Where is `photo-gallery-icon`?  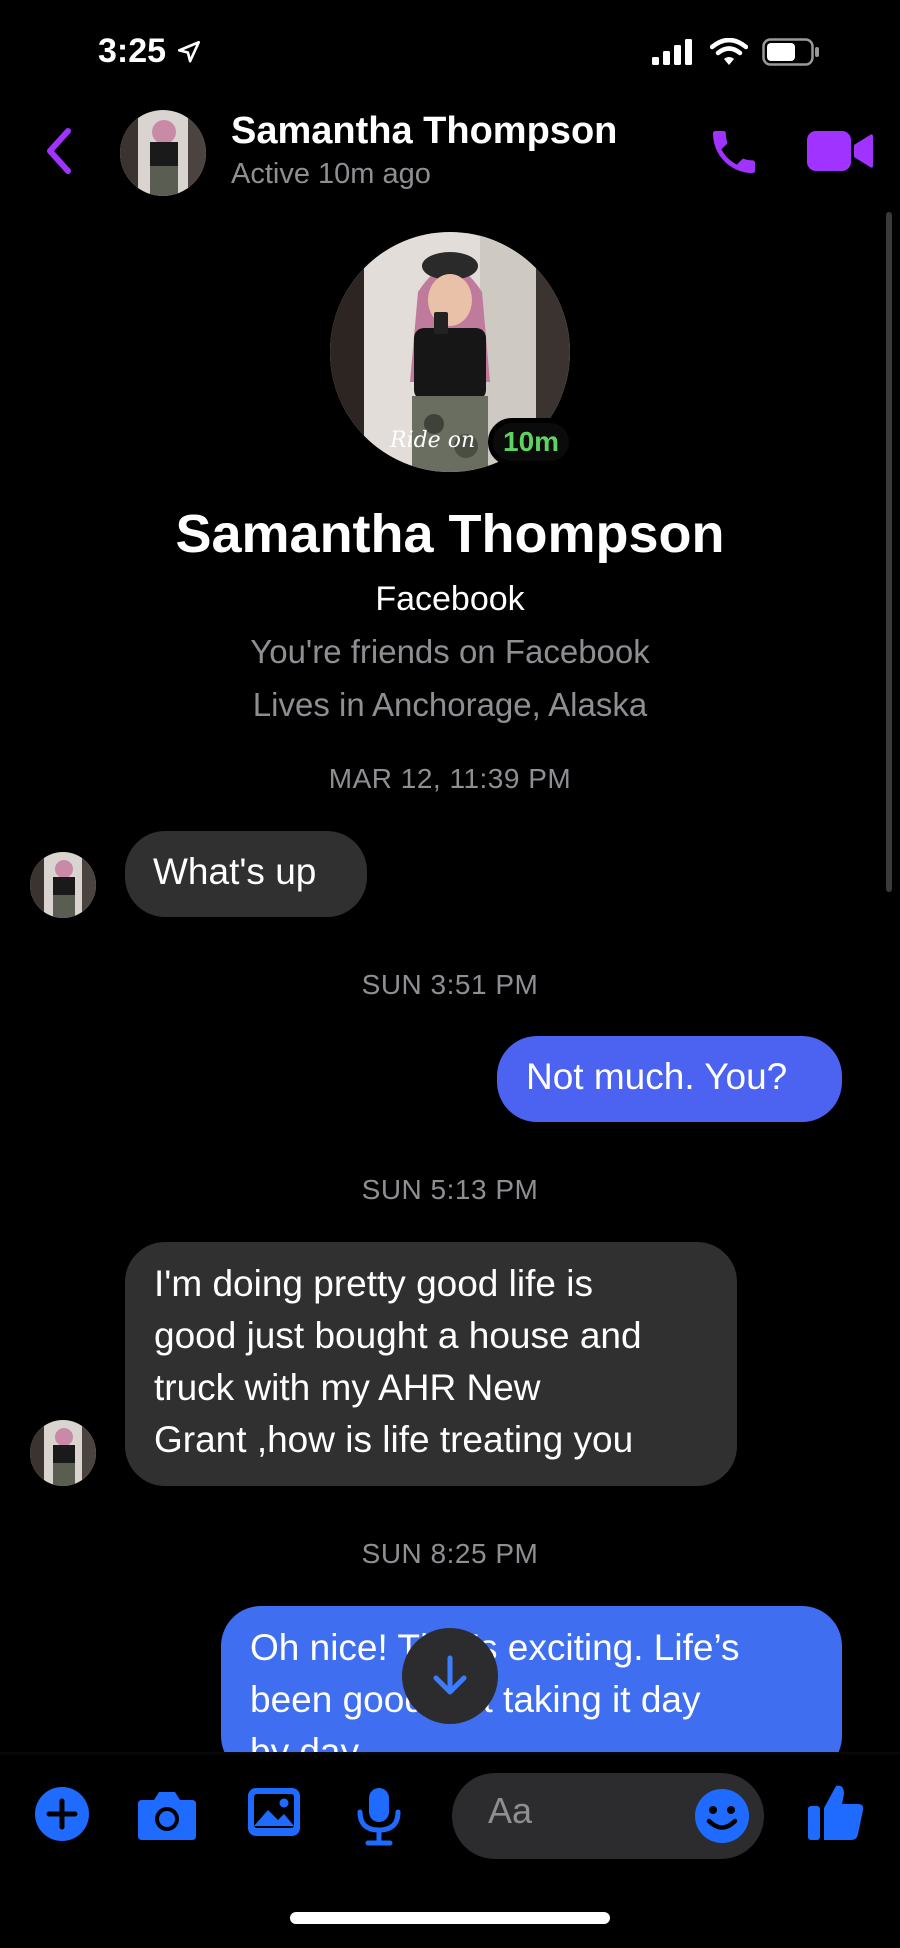 photo-gallery-icon is located at coordinates (274, 1812).